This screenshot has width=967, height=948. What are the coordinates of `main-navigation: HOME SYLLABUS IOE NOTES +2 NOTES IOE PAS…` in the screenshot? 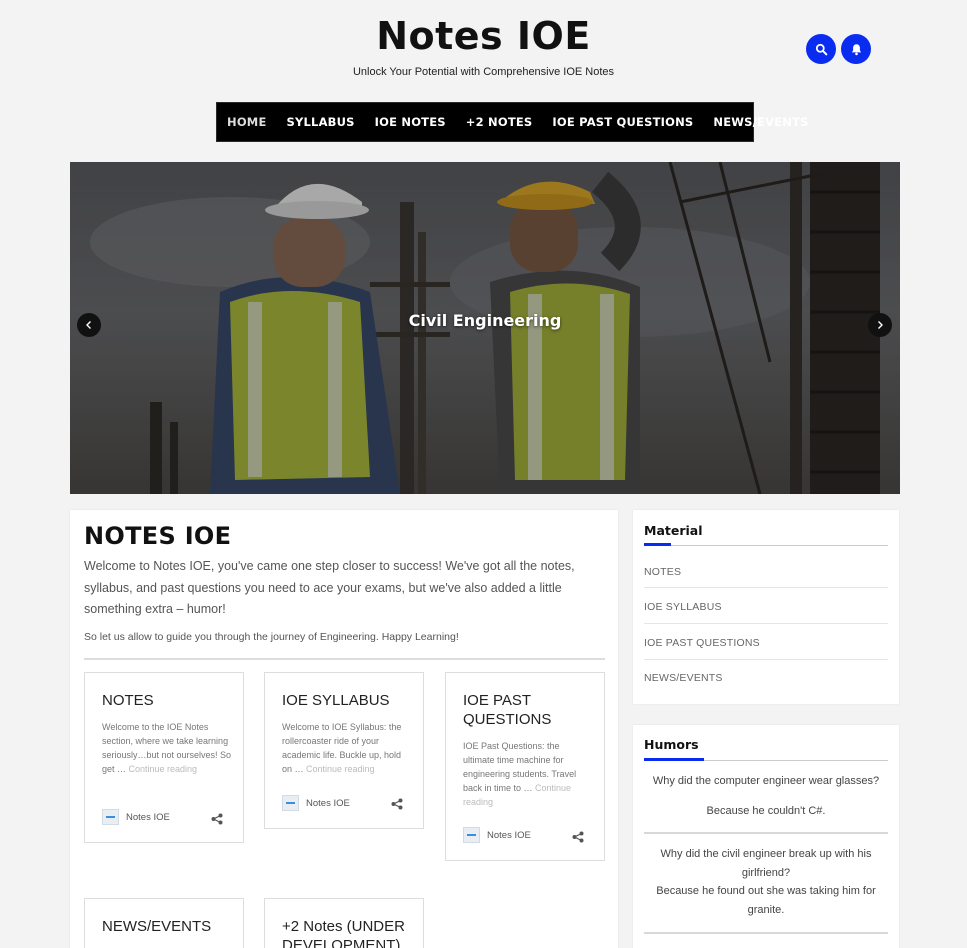 It's located at (512, 122).